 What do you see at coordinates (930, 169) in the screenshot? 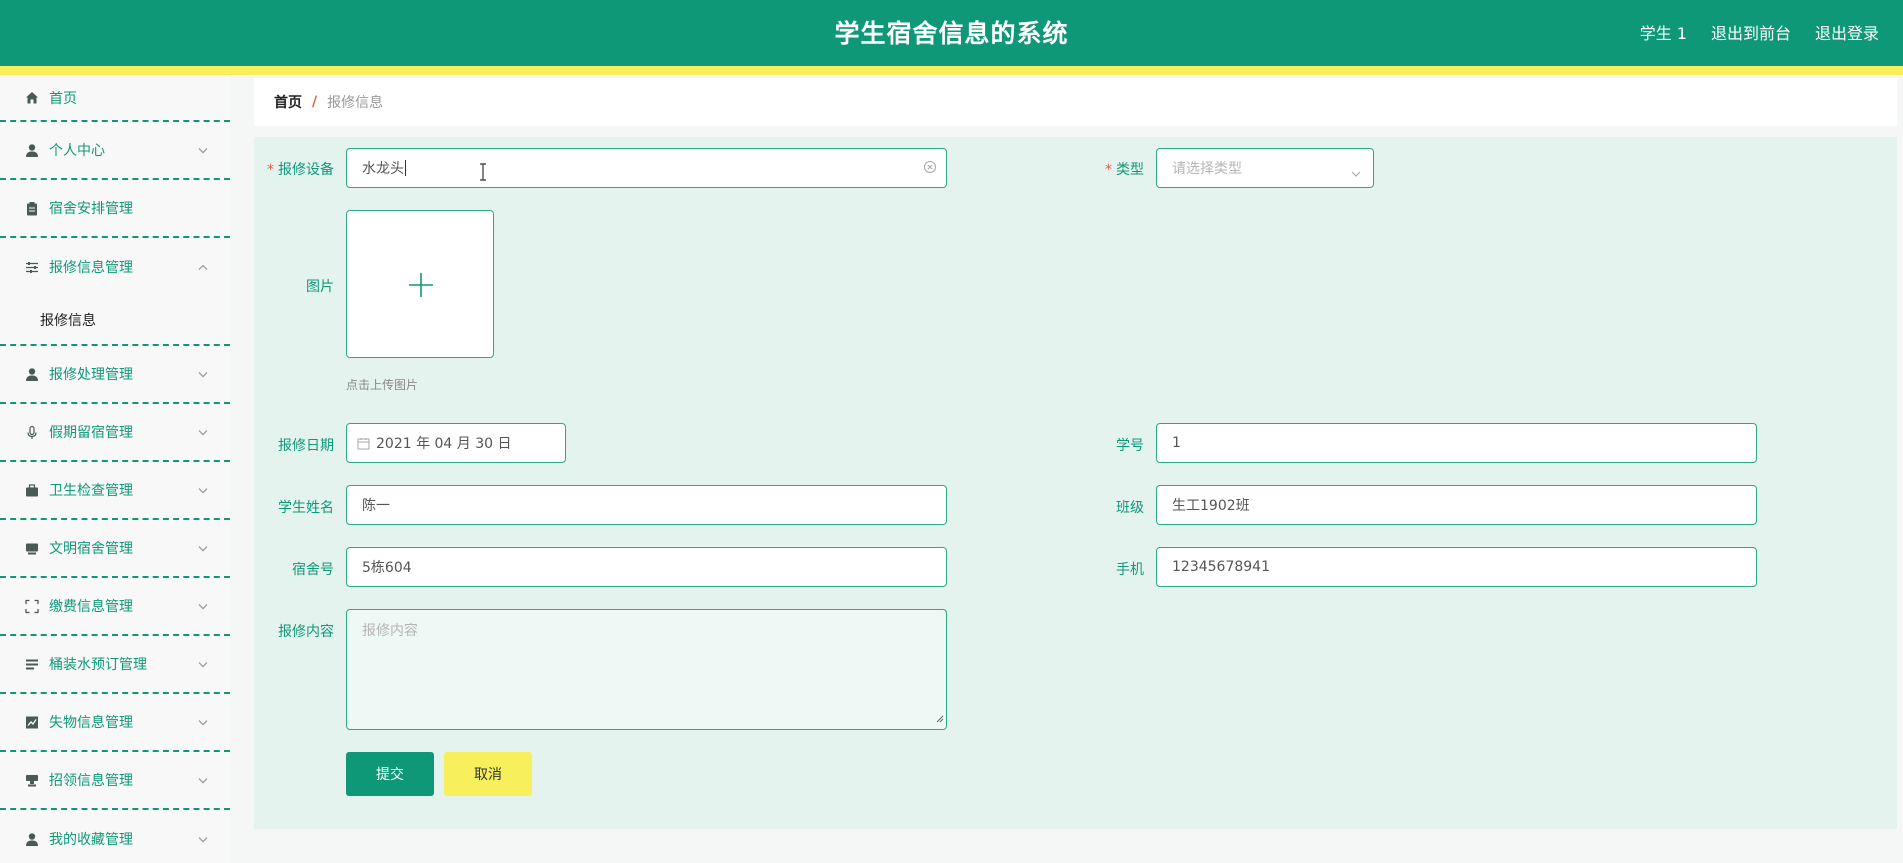
I see `clear-icon` at bounding box center [930, 169].